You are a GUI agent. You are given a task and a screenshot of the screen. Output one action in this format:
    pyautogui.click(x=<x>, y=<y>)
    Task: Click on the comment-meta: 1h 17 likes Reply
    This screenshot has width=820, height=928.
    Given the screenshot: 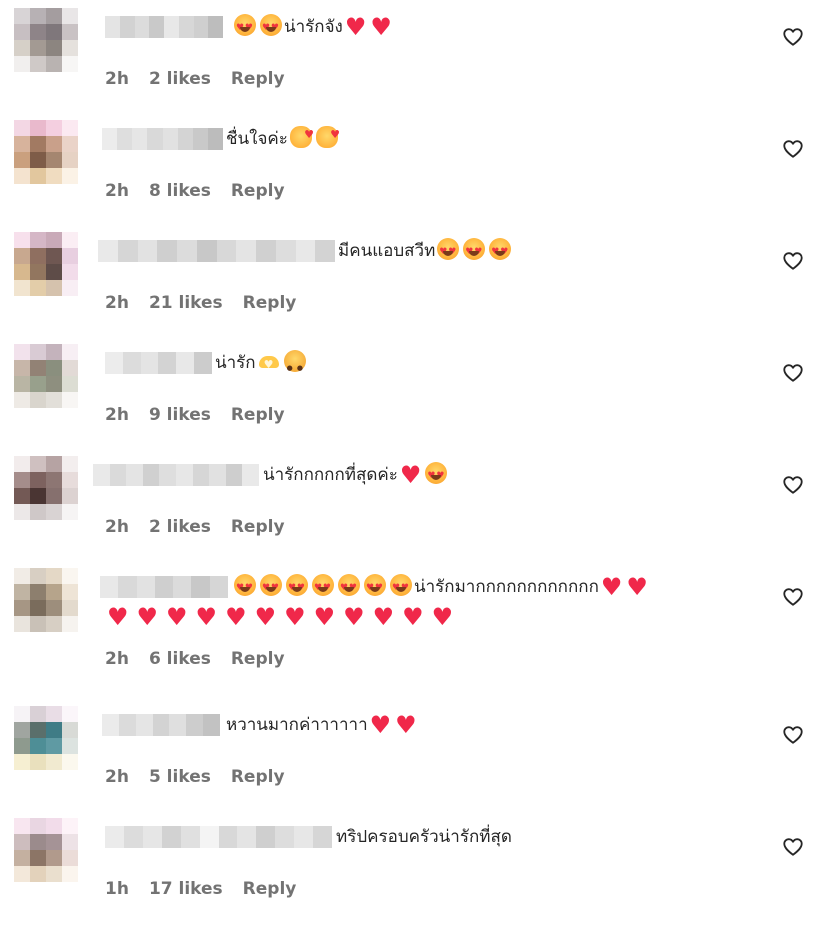 What is the action you would take?
    pyautogui.click(x=210, y=889)
    